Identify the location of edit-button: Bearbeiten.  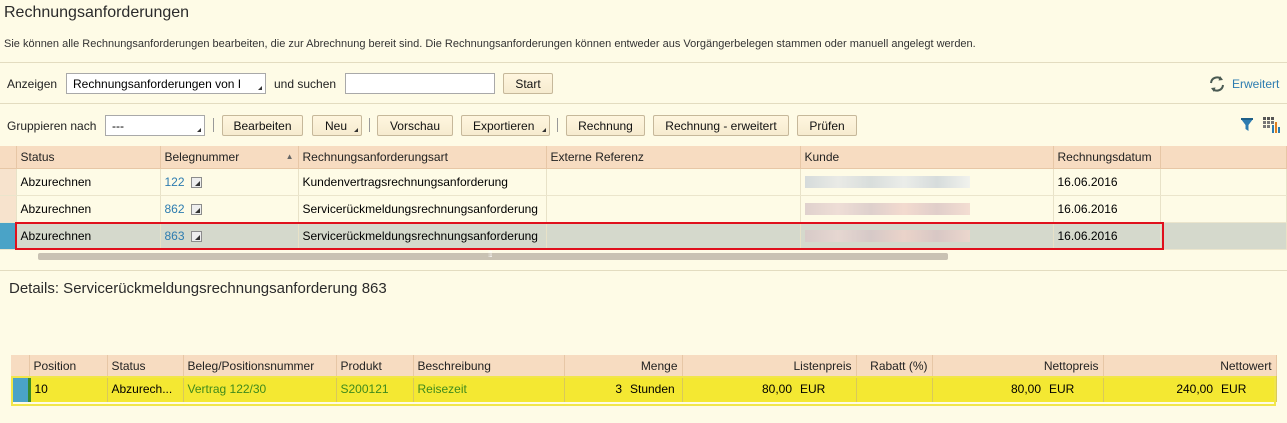
(262, 125).